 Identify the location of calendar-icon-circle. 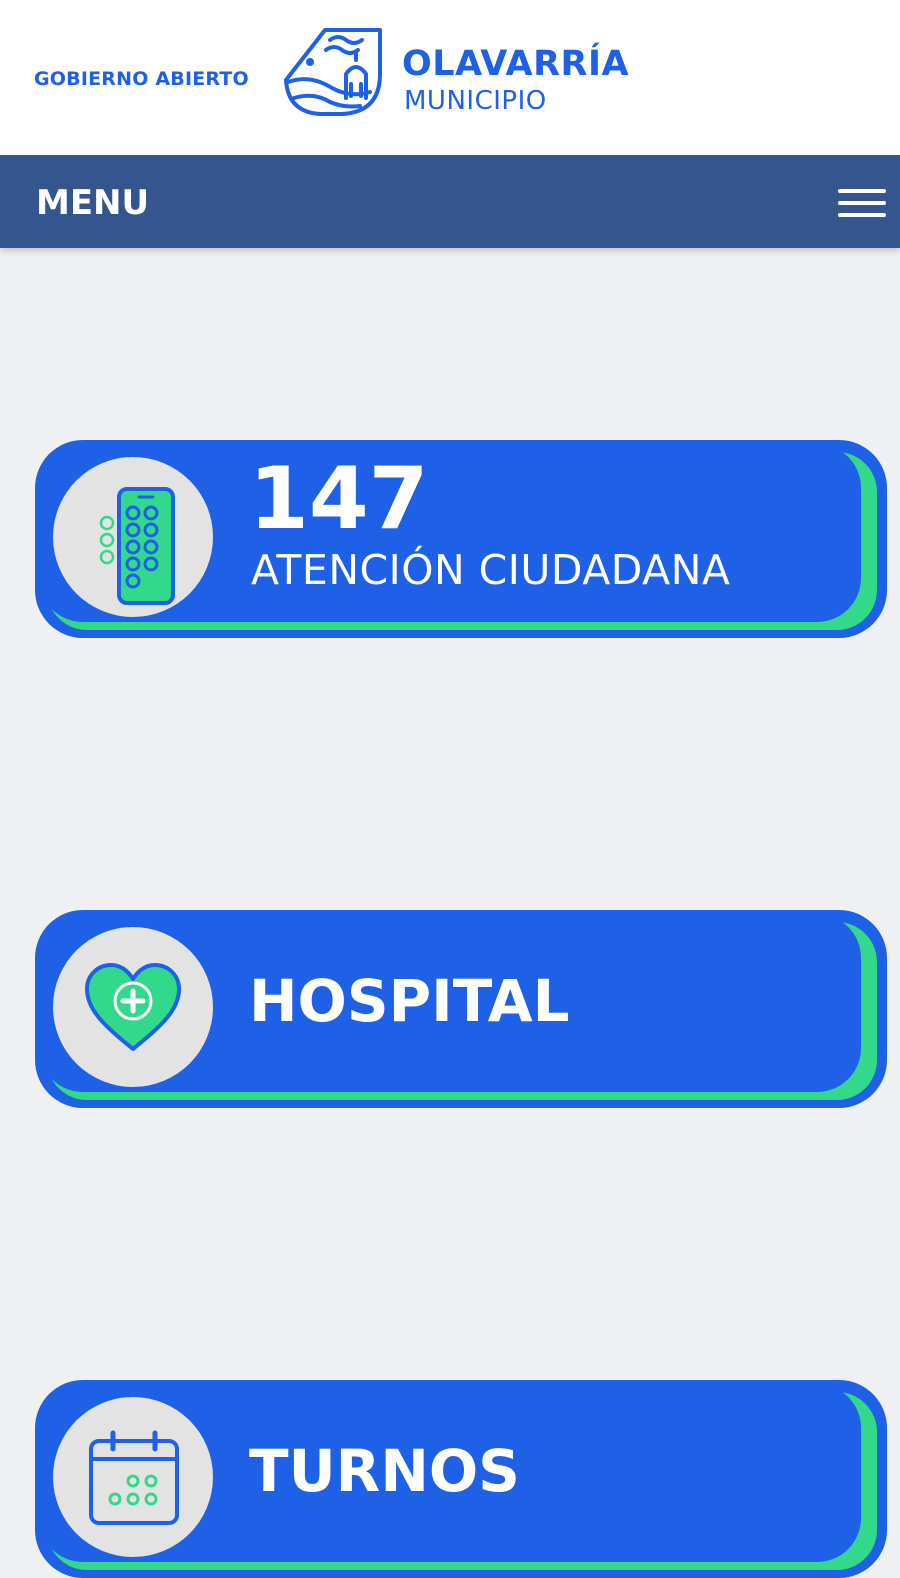
(133, 1477).